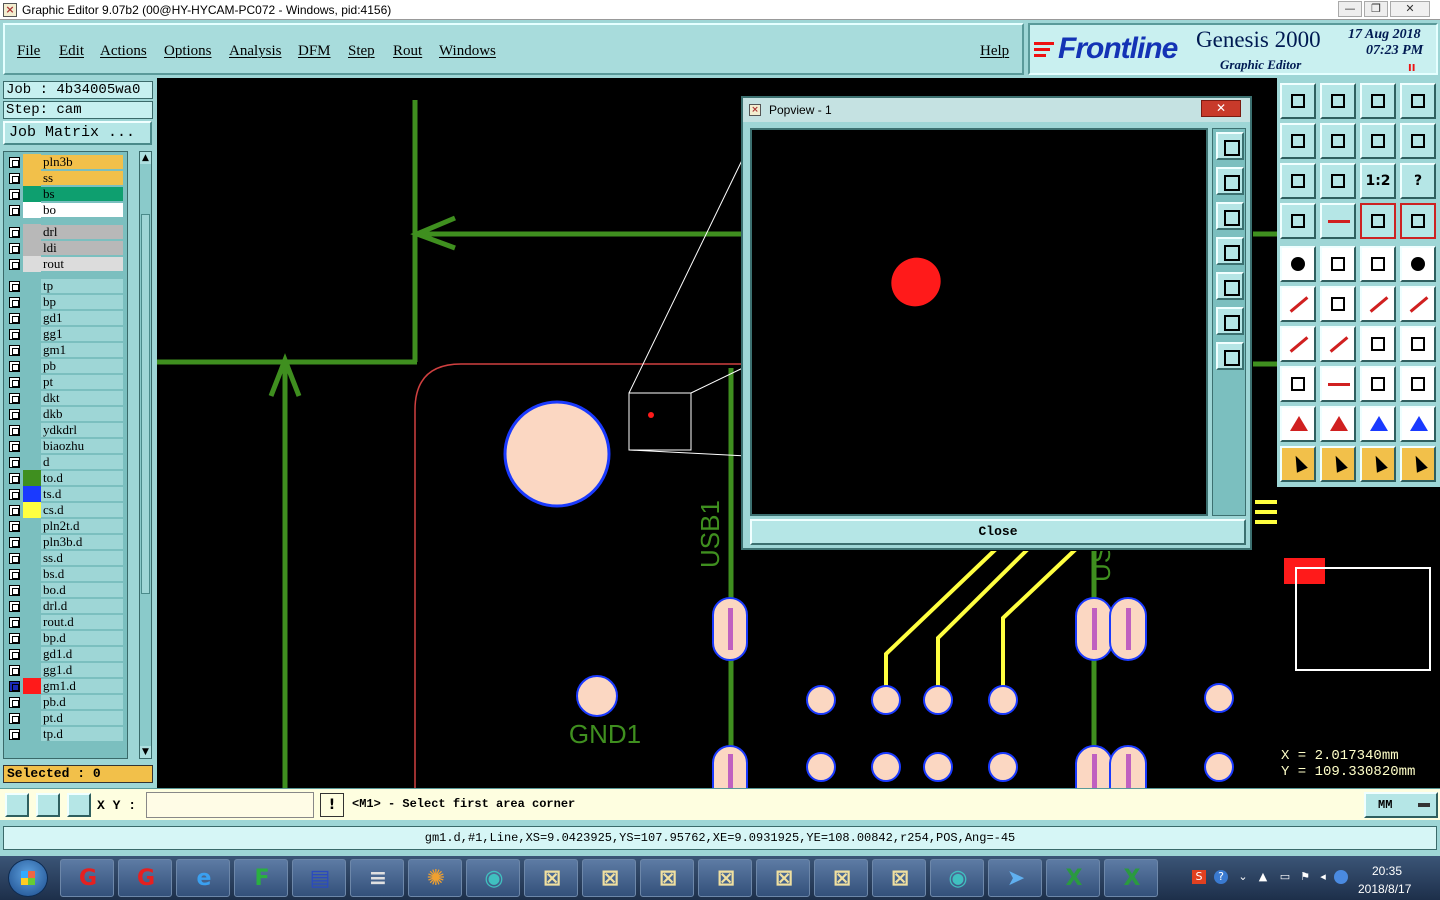  I want to click on menu-rout: Rout, so click(407, 51).